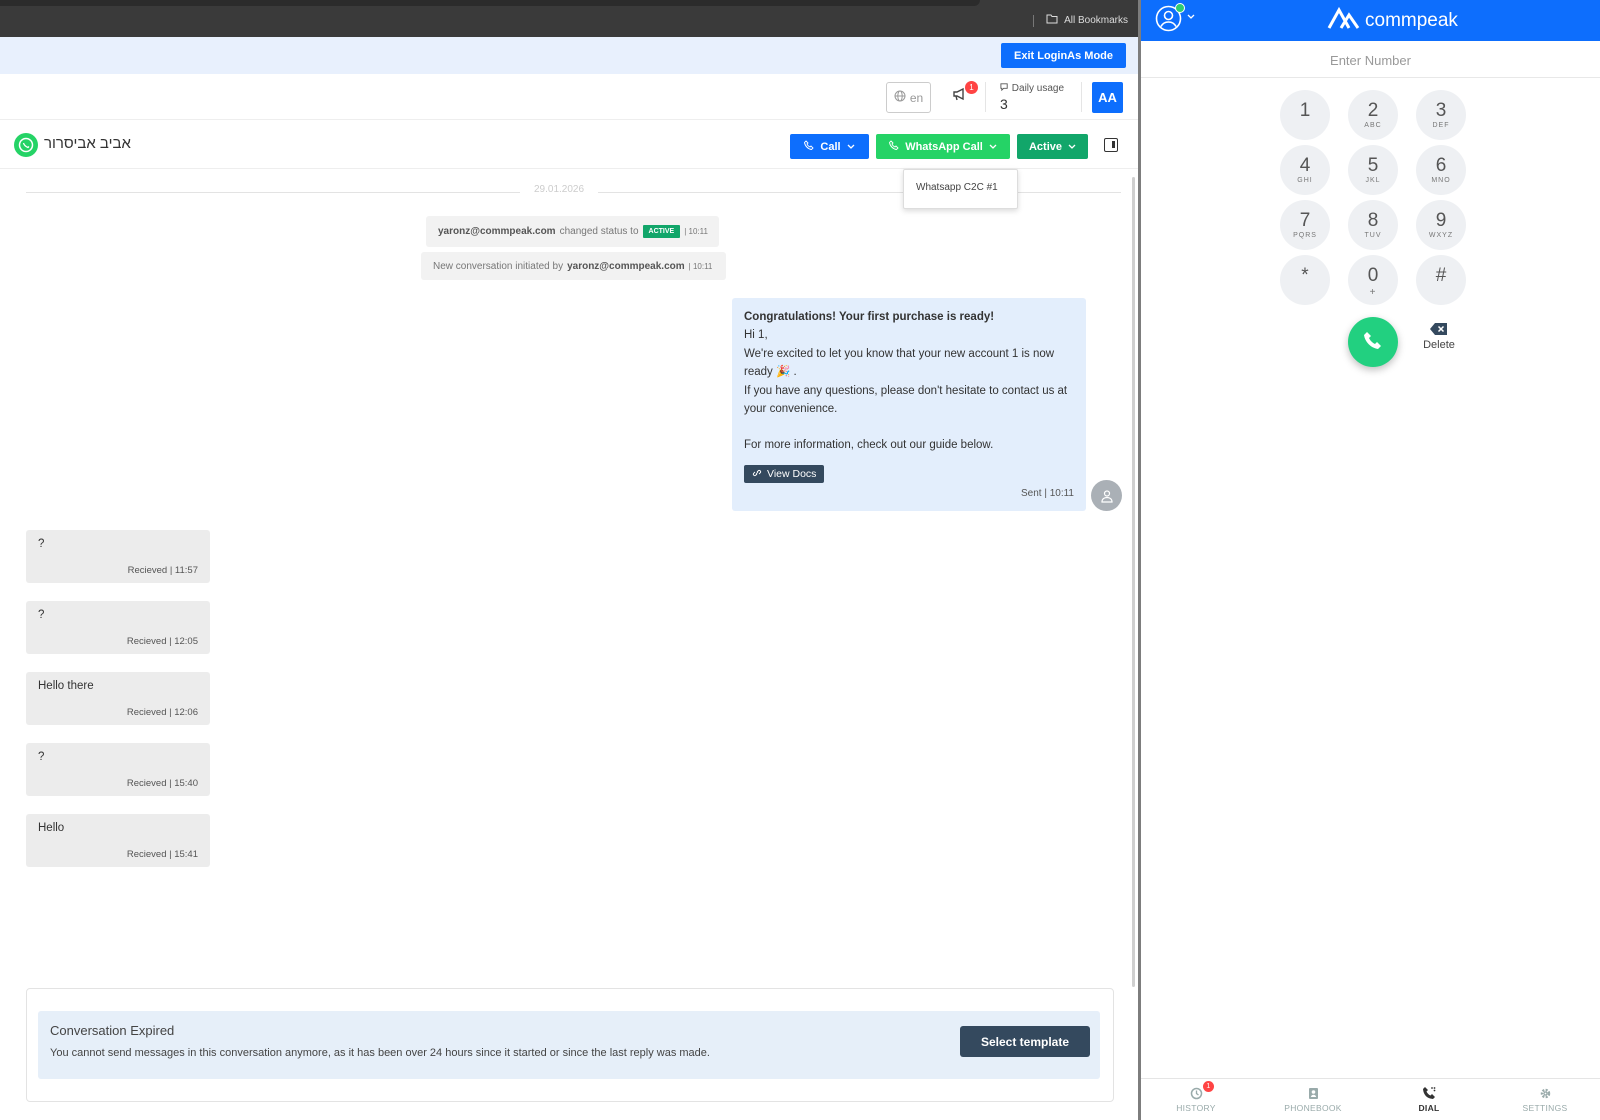 This screenshot has width=1600, height=1120. Describe the element at coordinates (112, 1030) in the screenshot. I see `expired-title: Conversation Expired` at that location.